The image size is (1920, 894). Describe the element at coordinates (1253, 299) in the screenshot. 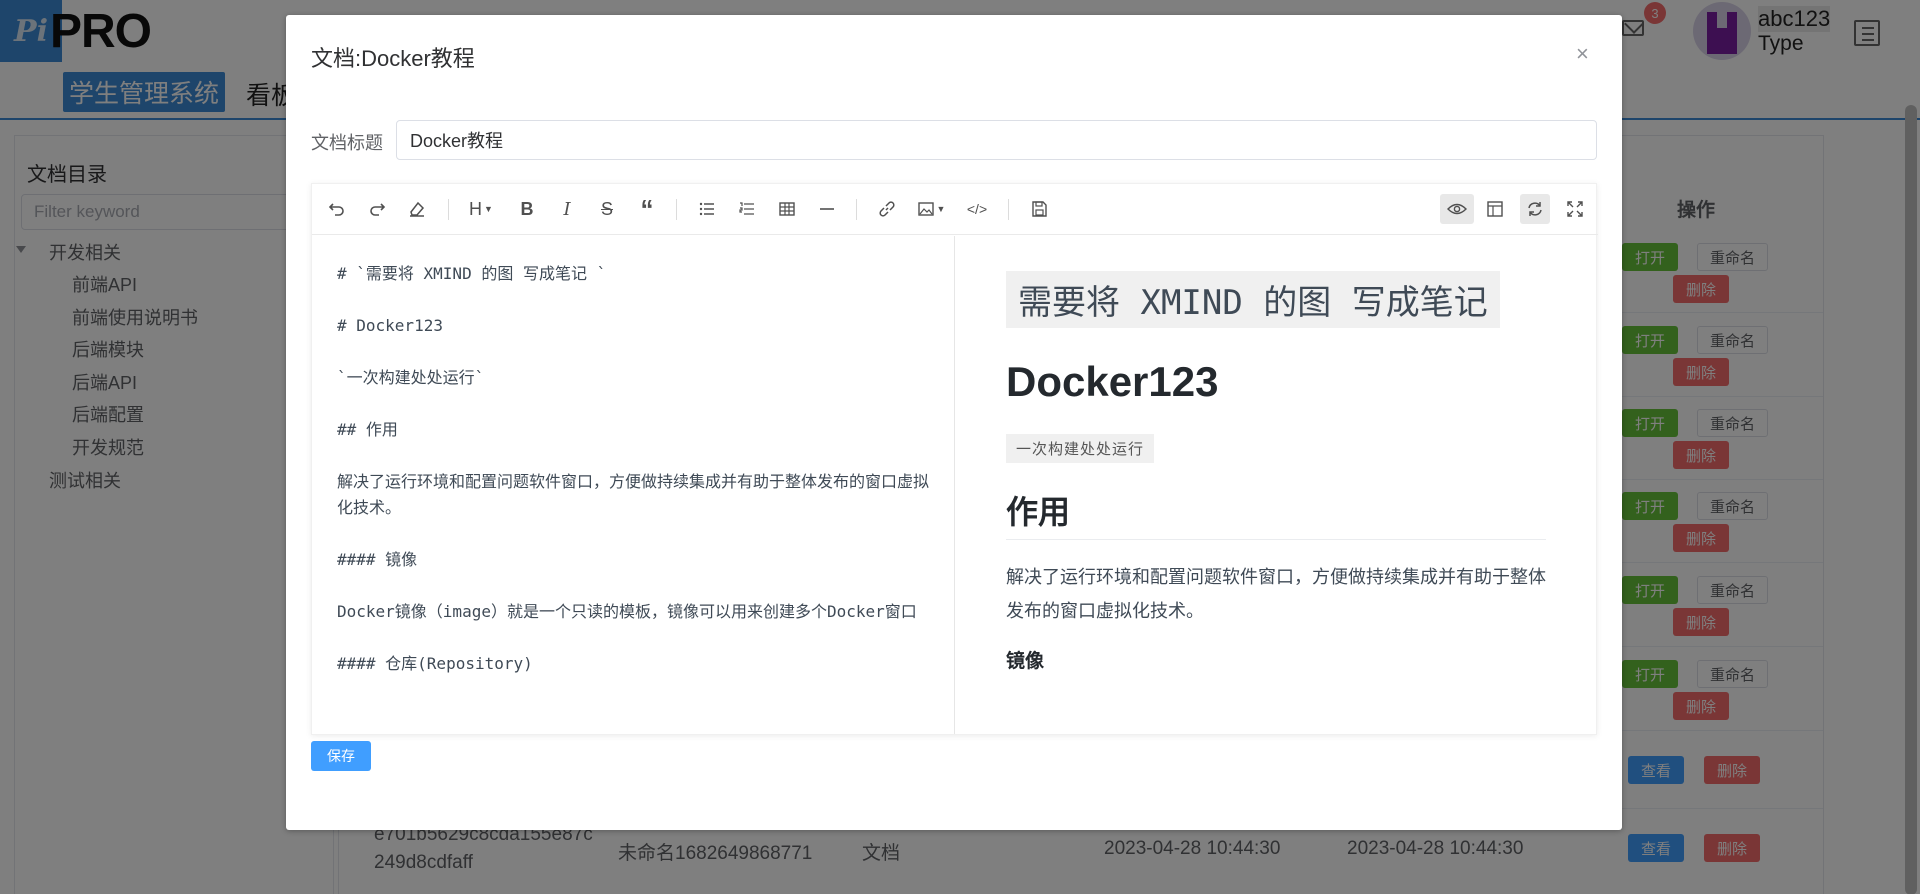

I see `preview-heading-code: 需要将 XMIND 的图 写成笔记` at that location.